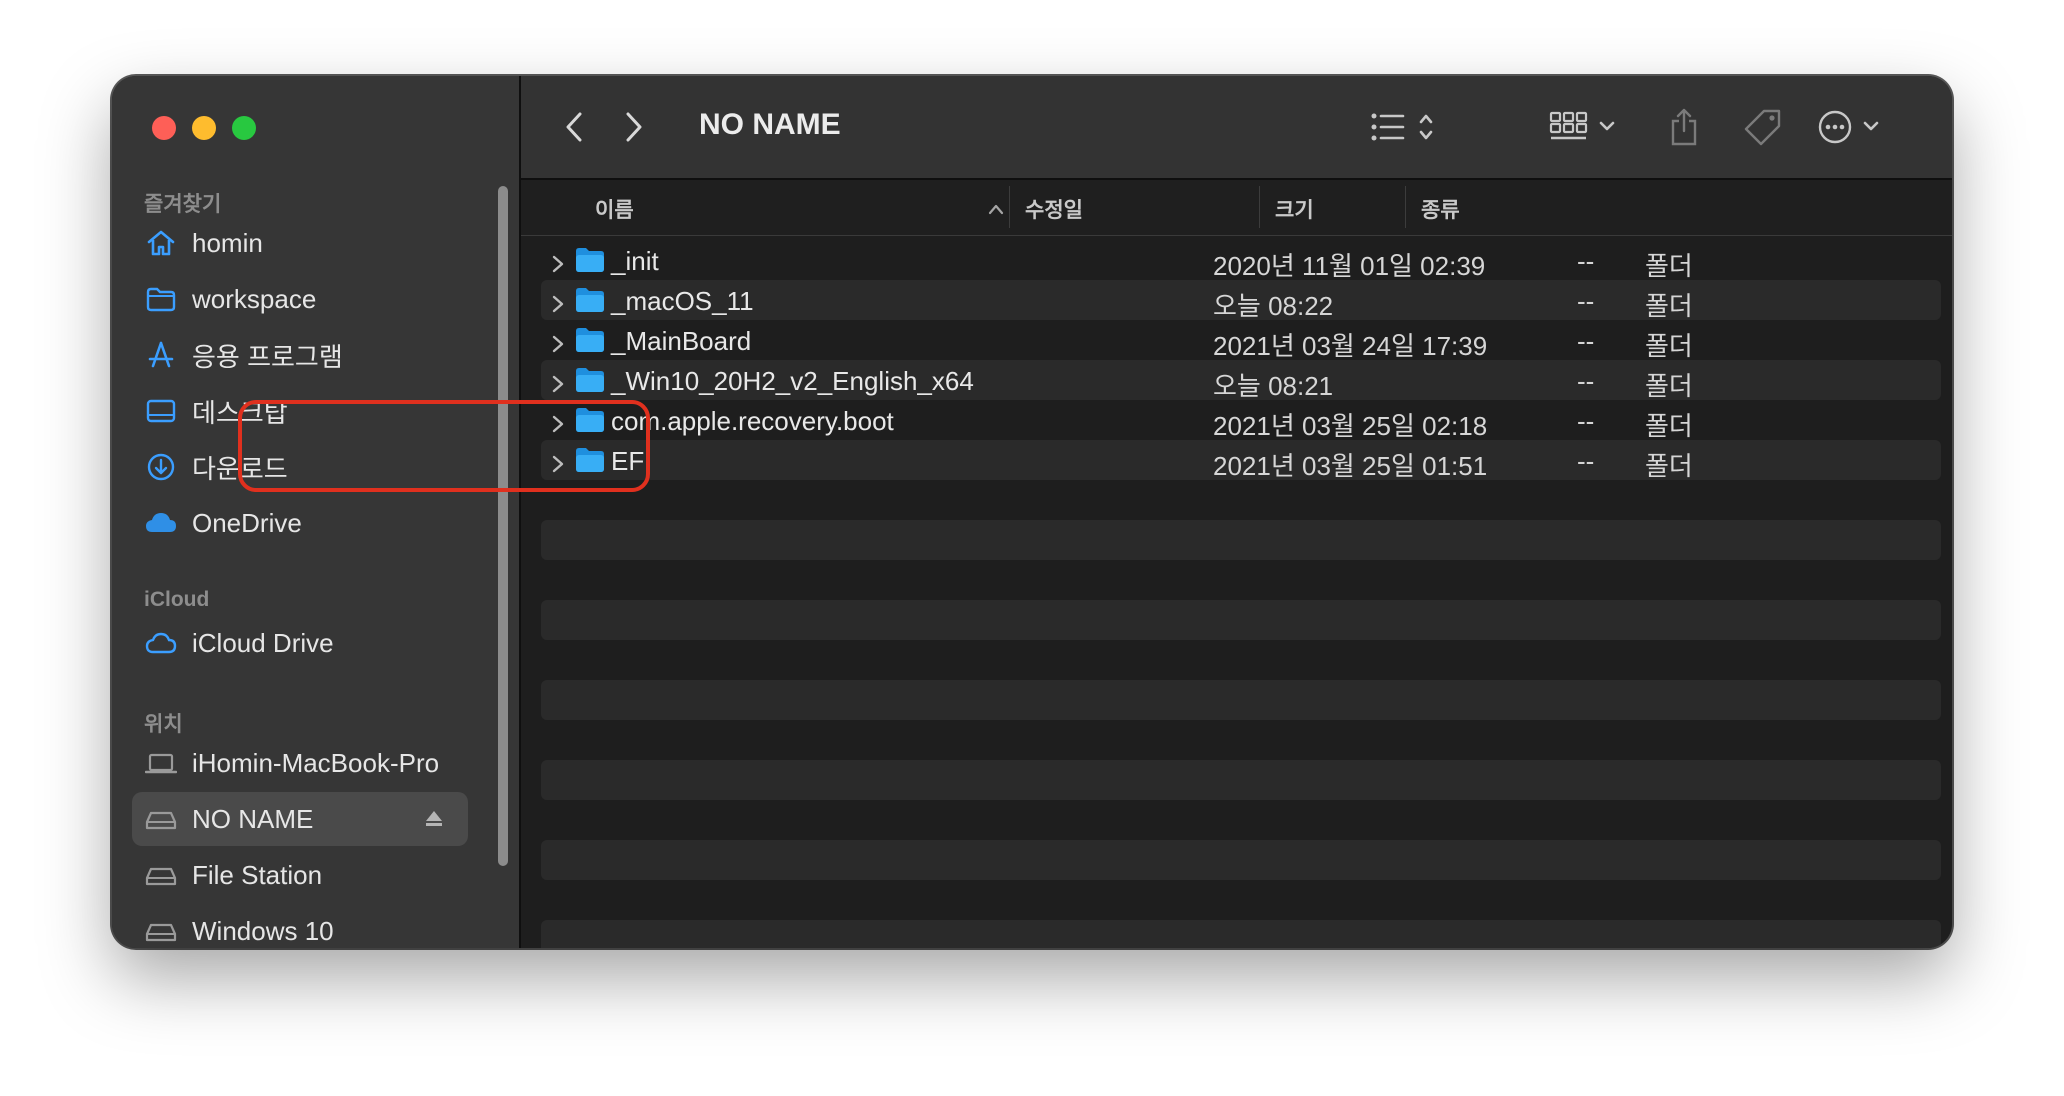 The image size is (2064, 1096). What do you see at coordinates (635, 261) in the screenshot?
I see `file-name: _init` at bounding box center [635, 261].